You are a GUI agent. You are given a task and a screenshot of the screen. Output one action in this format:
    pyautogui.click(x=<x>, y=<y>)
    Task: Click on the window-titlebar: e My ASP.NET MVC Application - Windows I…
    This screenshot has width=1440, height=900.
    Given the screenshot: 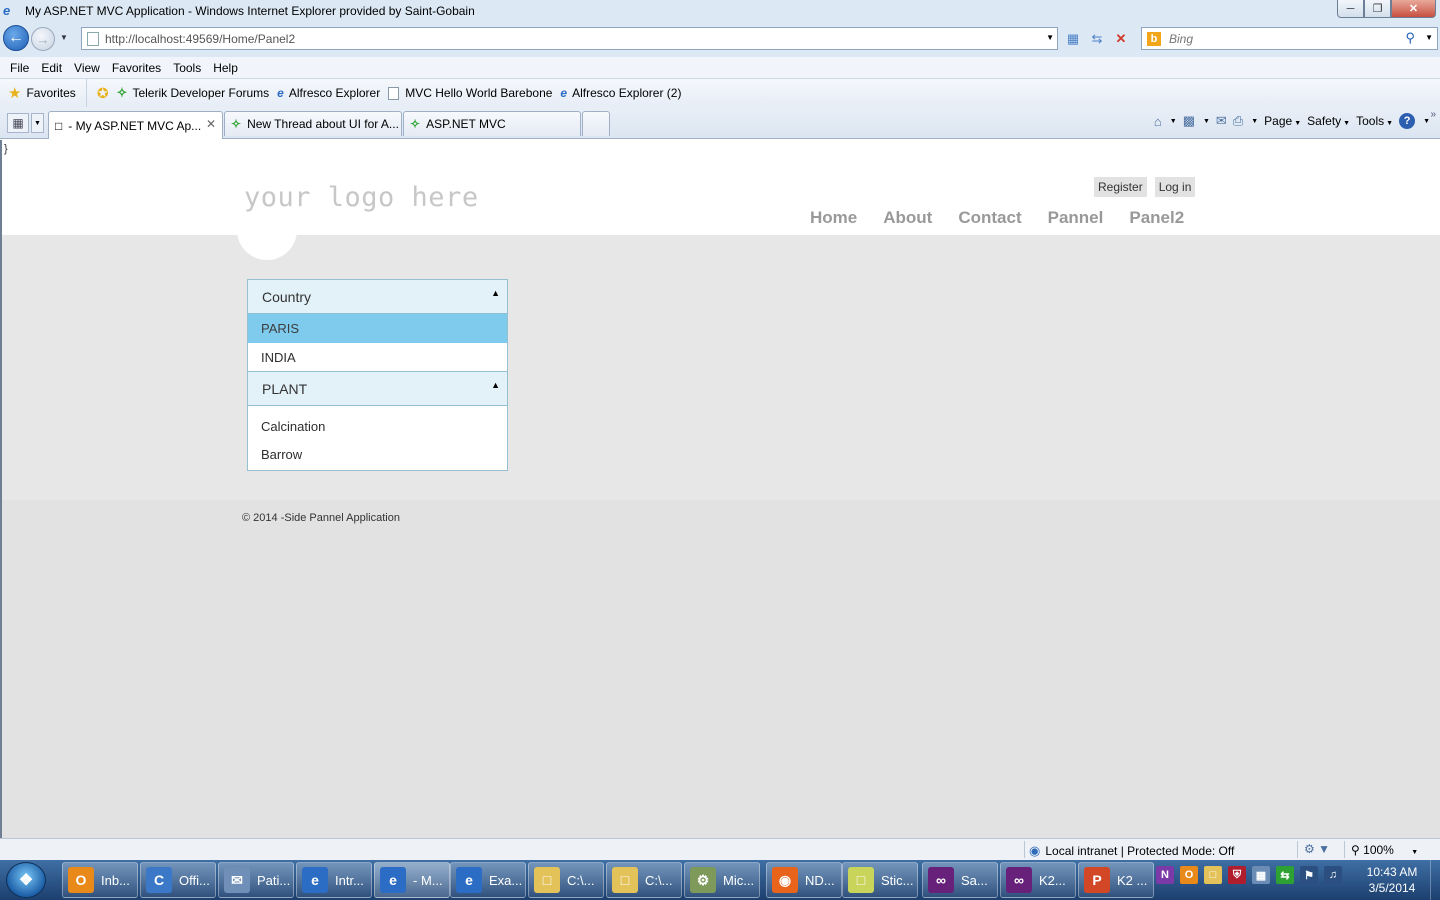 What is the action you would take?
    pyautogui.click(x=720, y=11)
    